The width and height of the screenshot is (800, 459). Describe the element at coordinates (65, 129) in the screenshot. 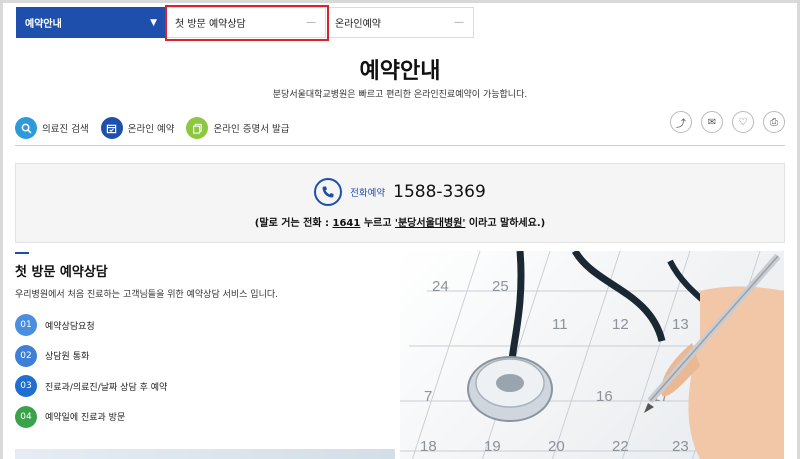

I see `quick-link-label: 의료진 검색` at that location.